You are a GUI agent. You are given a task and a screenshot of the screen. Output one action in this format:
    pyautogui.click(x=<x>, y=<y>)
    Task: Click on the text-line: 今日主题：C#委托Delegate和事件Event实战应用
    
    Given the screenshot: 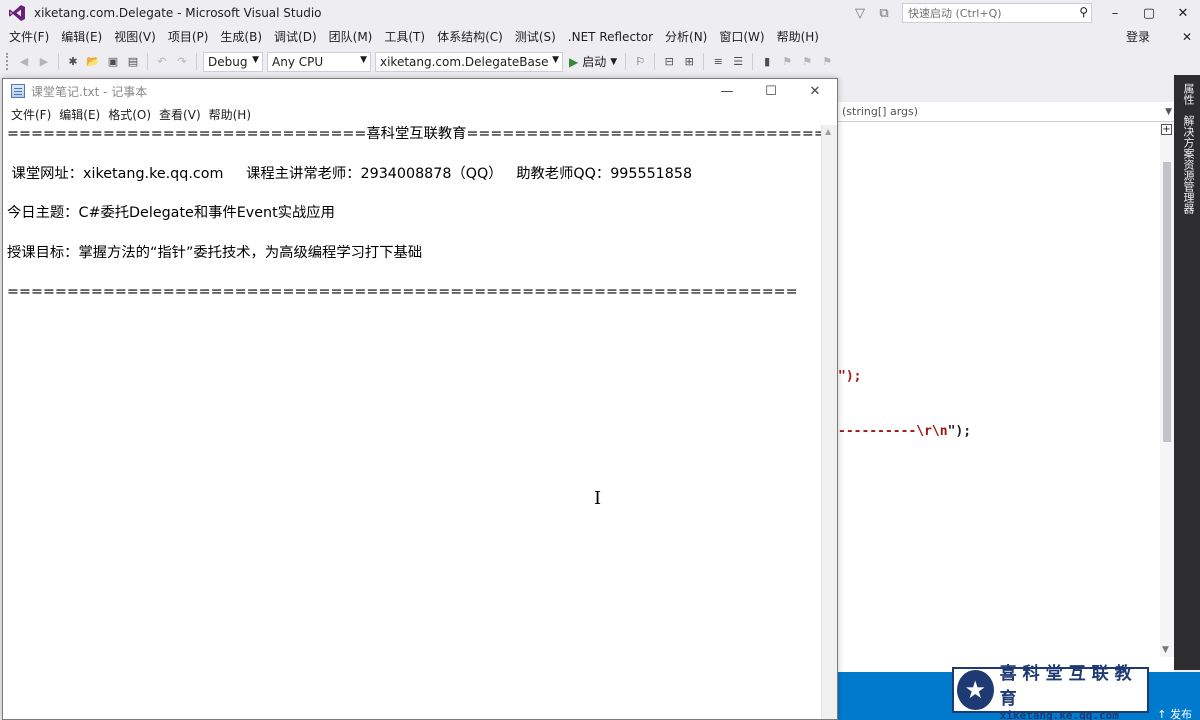 What is the action you would take?
    pyautogui.click(x=171, y=213)
    